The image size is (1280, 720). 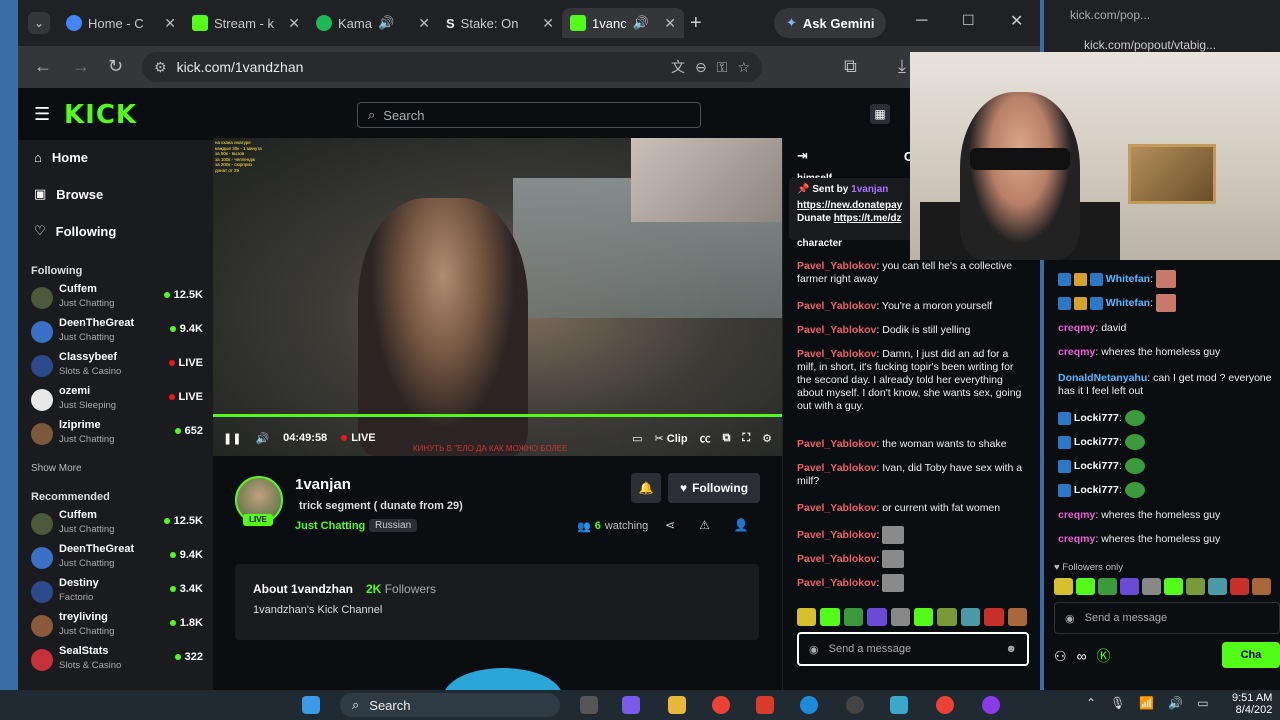 I want to click on infinity-icon: ∞, so click(x=1082, y=656).